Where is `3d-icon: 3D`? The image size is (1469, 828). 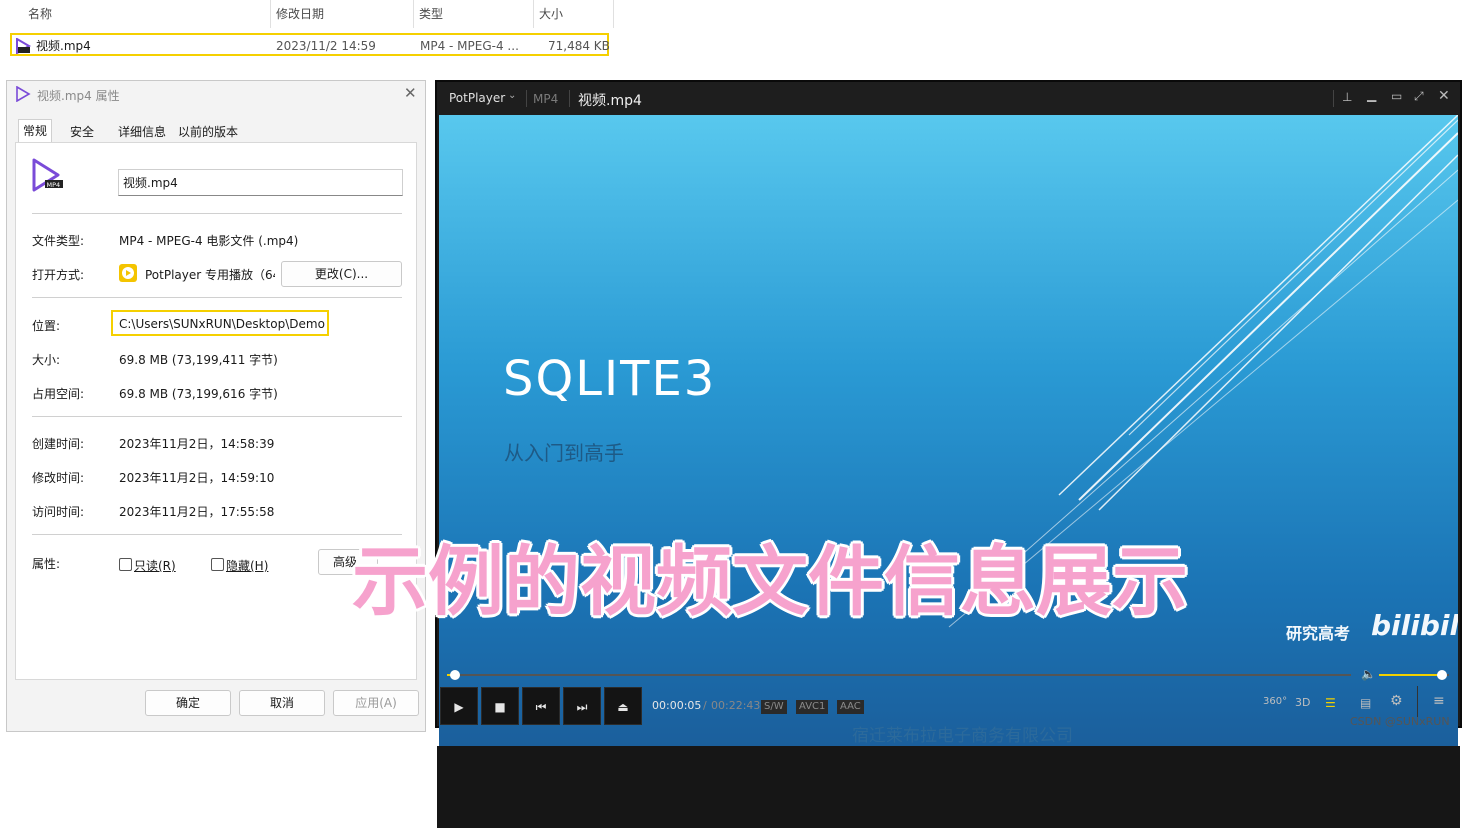
3d-icon: 3D is located at coordinates (1302, 702).